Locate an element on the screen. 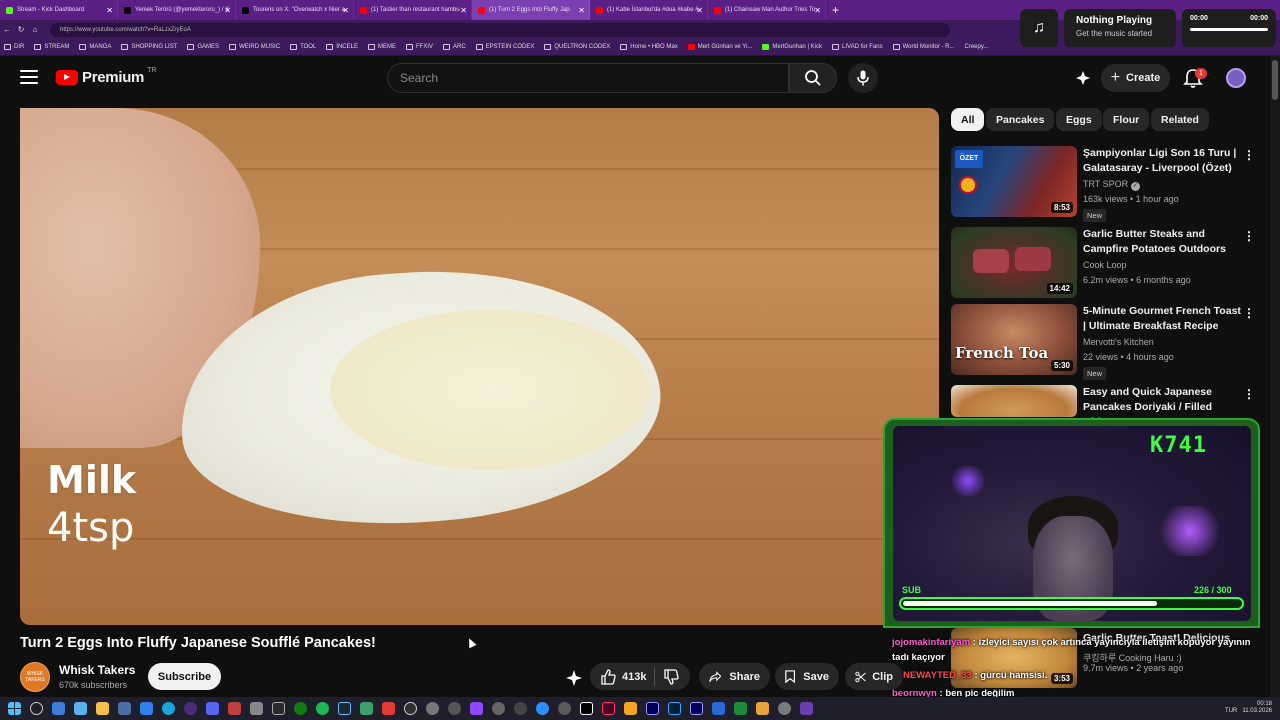 The image size is (1280, 720). new-tab-icon: + is located at coordinates (835, 10).